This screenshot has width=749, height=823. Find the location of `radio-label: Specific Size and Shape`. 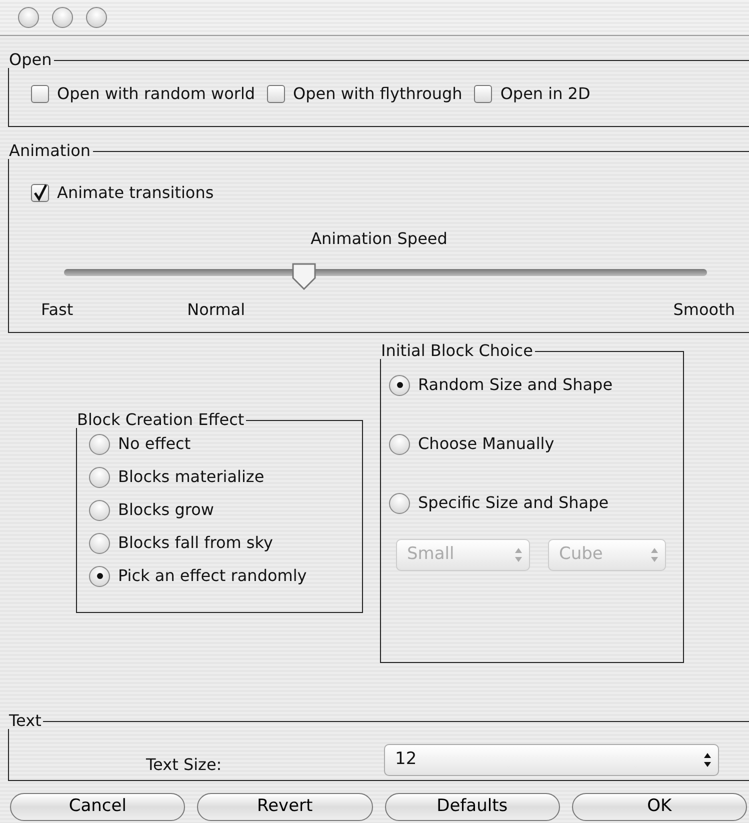

radio-label: Specific Size and Shape is located at coordinates (513, 503).